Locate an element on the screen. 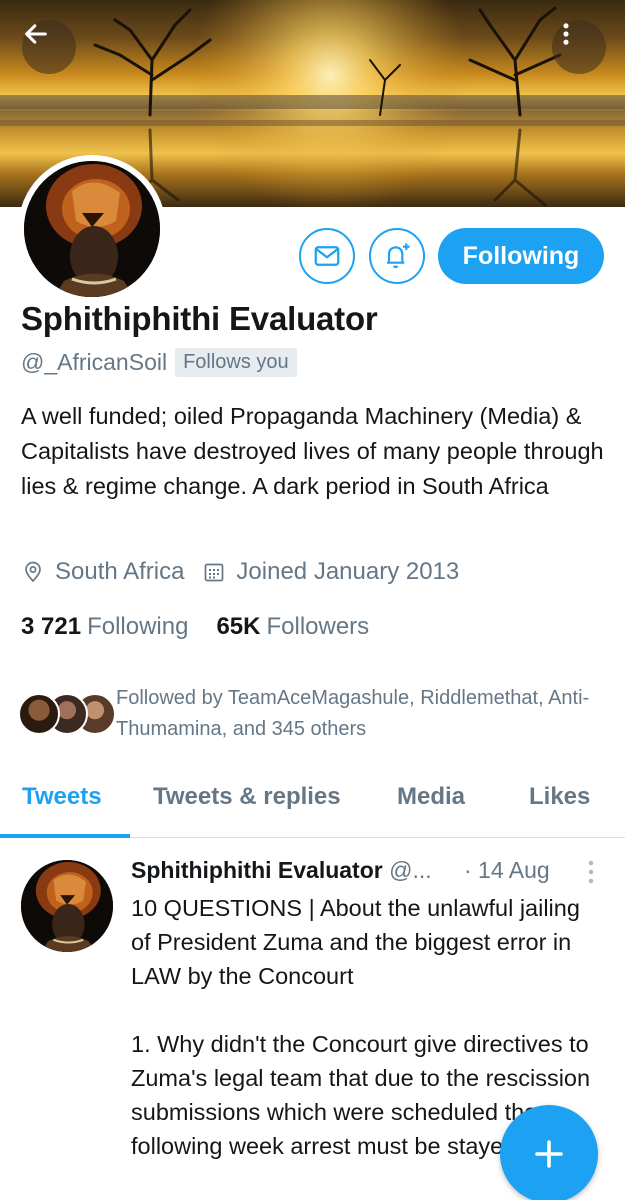 The image size is (625, 1200). compose-tweet-button is located at coordinates (549, 1152).